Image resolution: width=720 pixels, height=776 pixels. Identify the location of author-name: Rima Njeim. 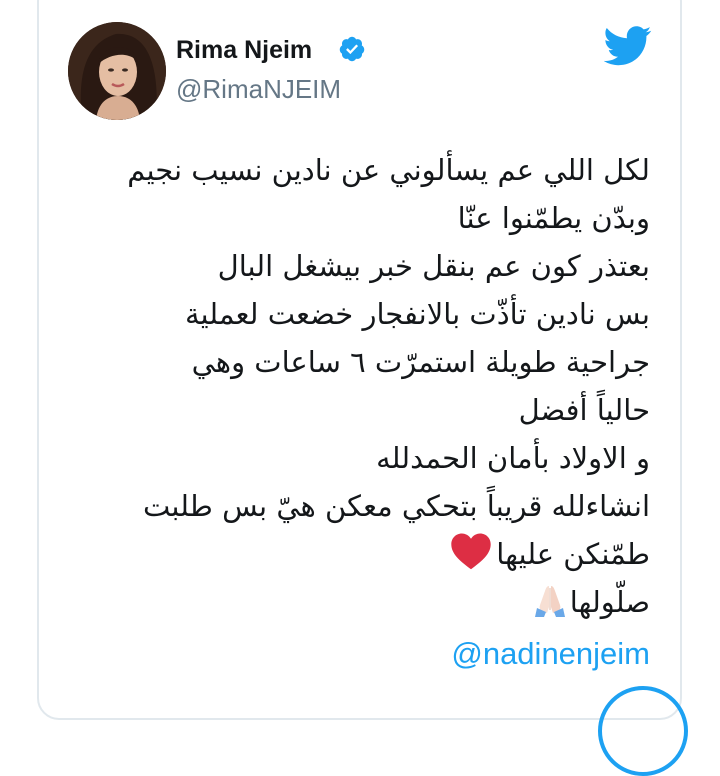
(244, 50).